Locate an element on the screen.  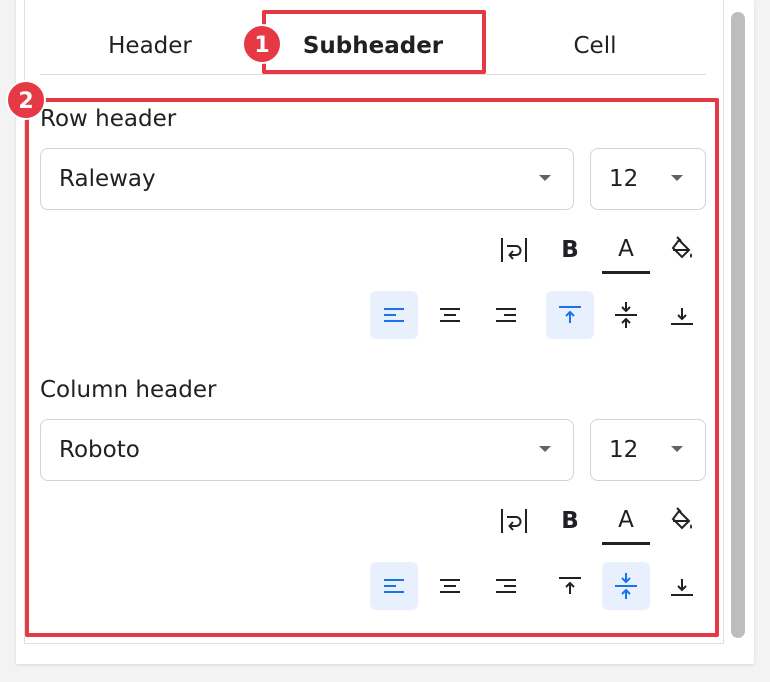
row-header-bold-button: B is located at coordinates (570, 250).